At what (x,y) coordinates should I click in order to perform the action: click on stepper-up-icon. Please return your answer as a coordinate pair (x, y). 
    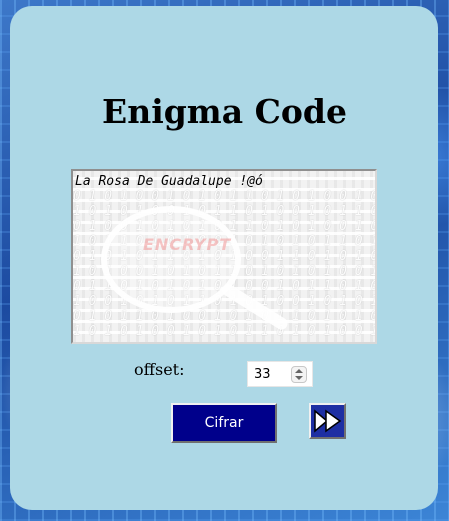
    Looking at the image, I should click on (299, 371).